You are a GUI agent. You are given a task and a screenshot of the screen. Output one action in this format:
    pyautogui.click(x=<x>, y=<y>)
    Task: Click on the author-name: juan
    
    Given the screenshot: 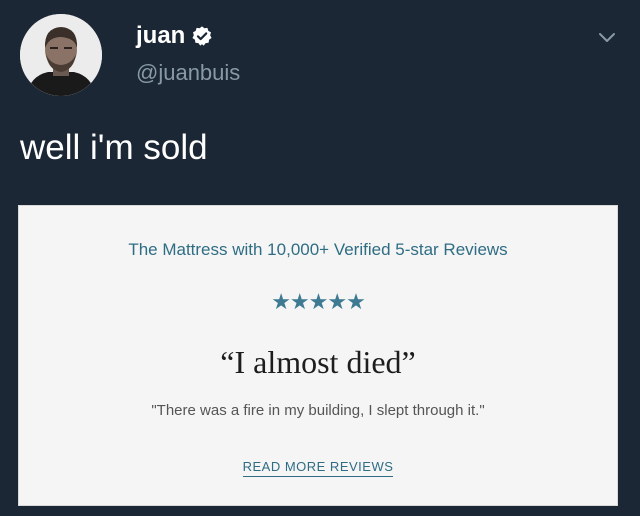 What is the action you would take?
    pyautogui.click(x=174, y=36)
    